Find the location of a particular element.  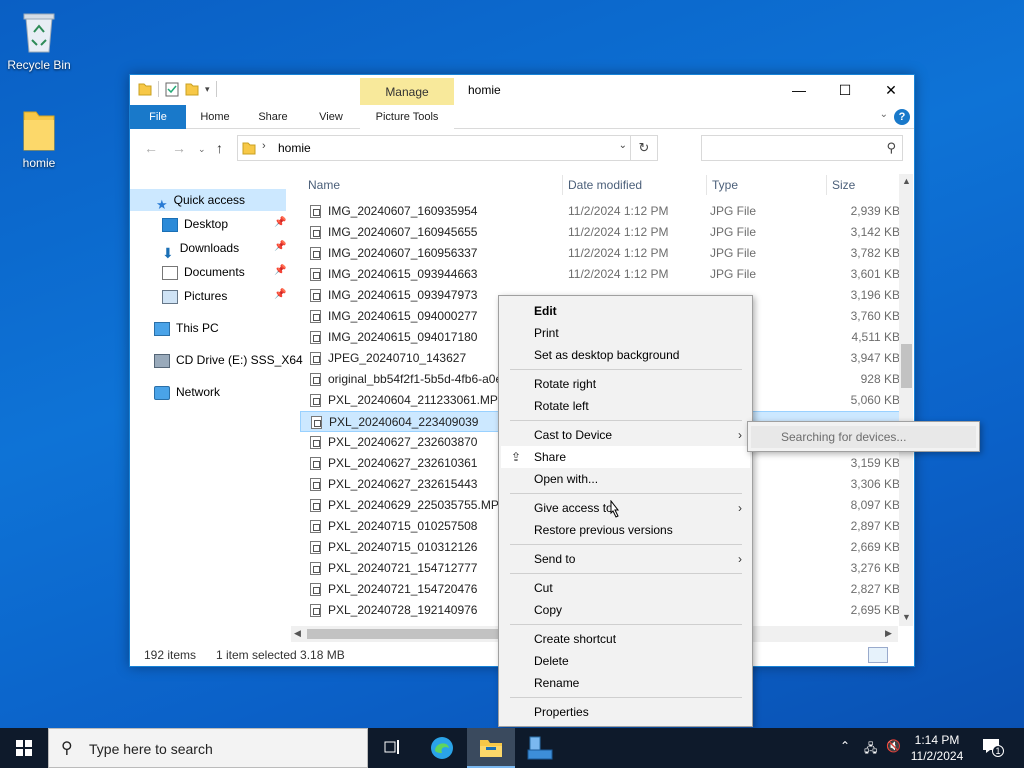

up-arrow-icon: ↑ is located at coordinates (219, 148).